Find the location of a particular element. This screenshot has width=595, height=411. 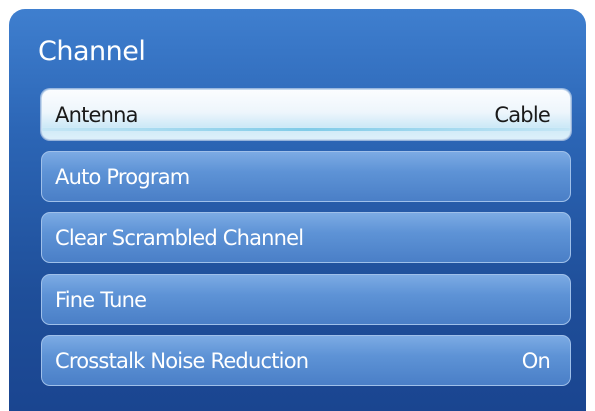

menu-item-crosstalk-noise-reduction: Crosstalk Noise Reduction On is located at coordinates (306, 360).